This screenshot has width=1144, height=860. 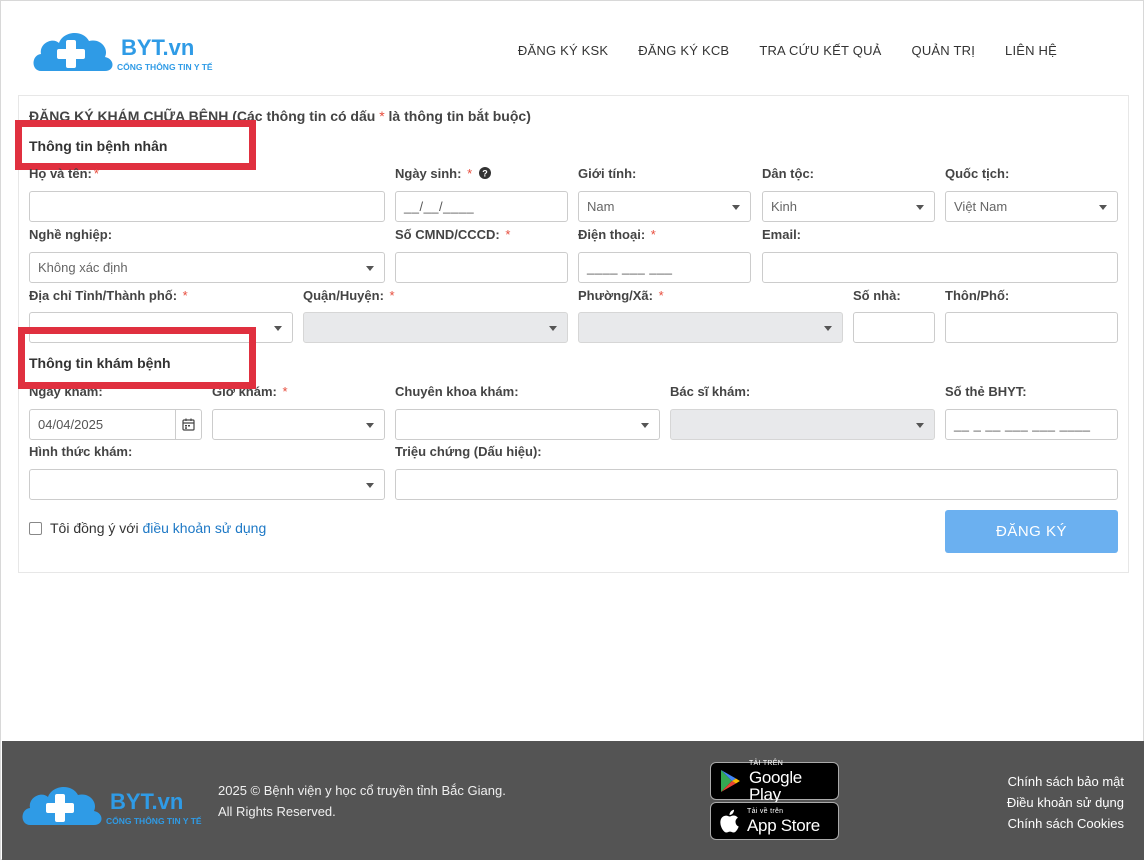 I want to click on register-button: ĐĂNG KÝ, so click(x=1031, y=531).